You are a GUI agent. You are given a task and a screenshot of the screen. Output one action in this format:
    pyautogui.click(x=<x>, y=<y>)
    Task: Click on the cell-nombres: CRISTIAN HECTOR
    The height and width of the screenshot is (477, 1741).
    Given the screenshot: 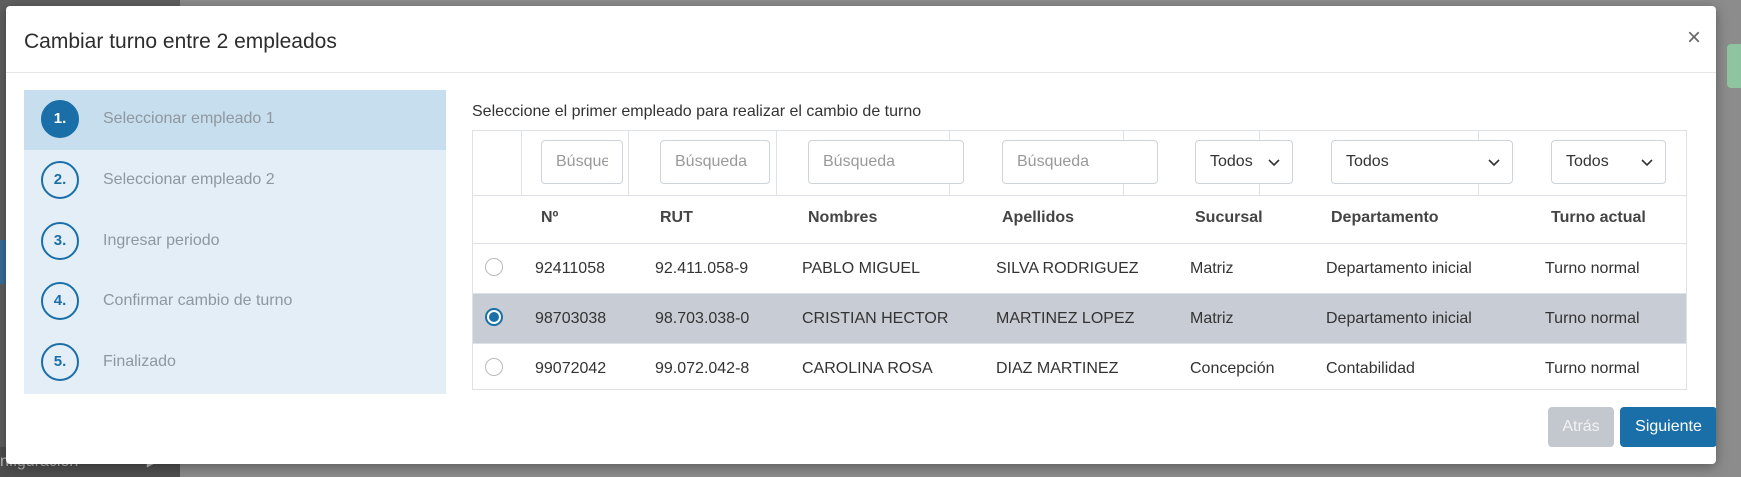 What is the action you would take?
    pyautogui.click(x=875, y=318)
    